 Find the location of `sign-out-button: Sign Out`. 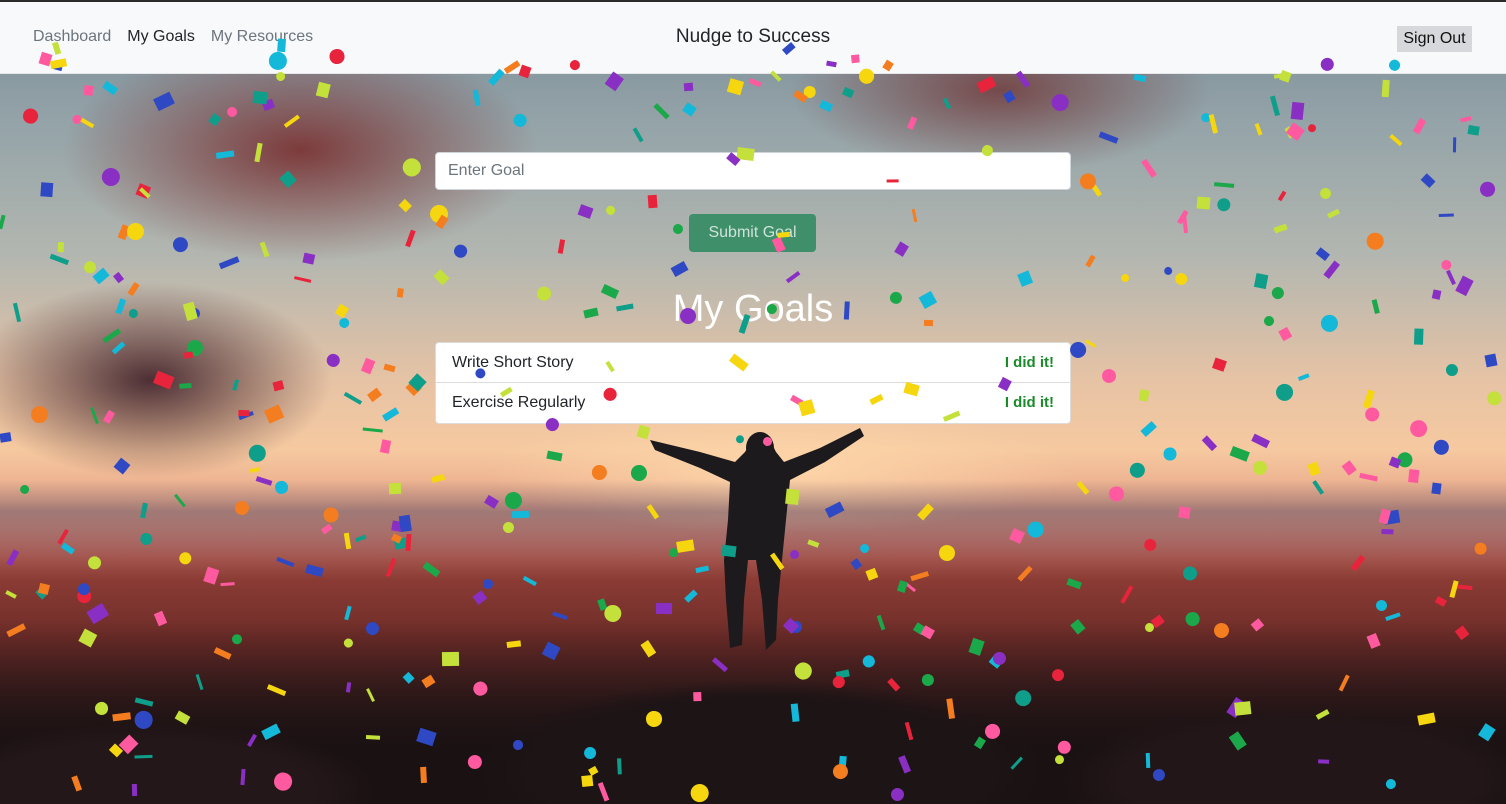

sign-out-button: Sign Out is located at coordinates (1434, 39).